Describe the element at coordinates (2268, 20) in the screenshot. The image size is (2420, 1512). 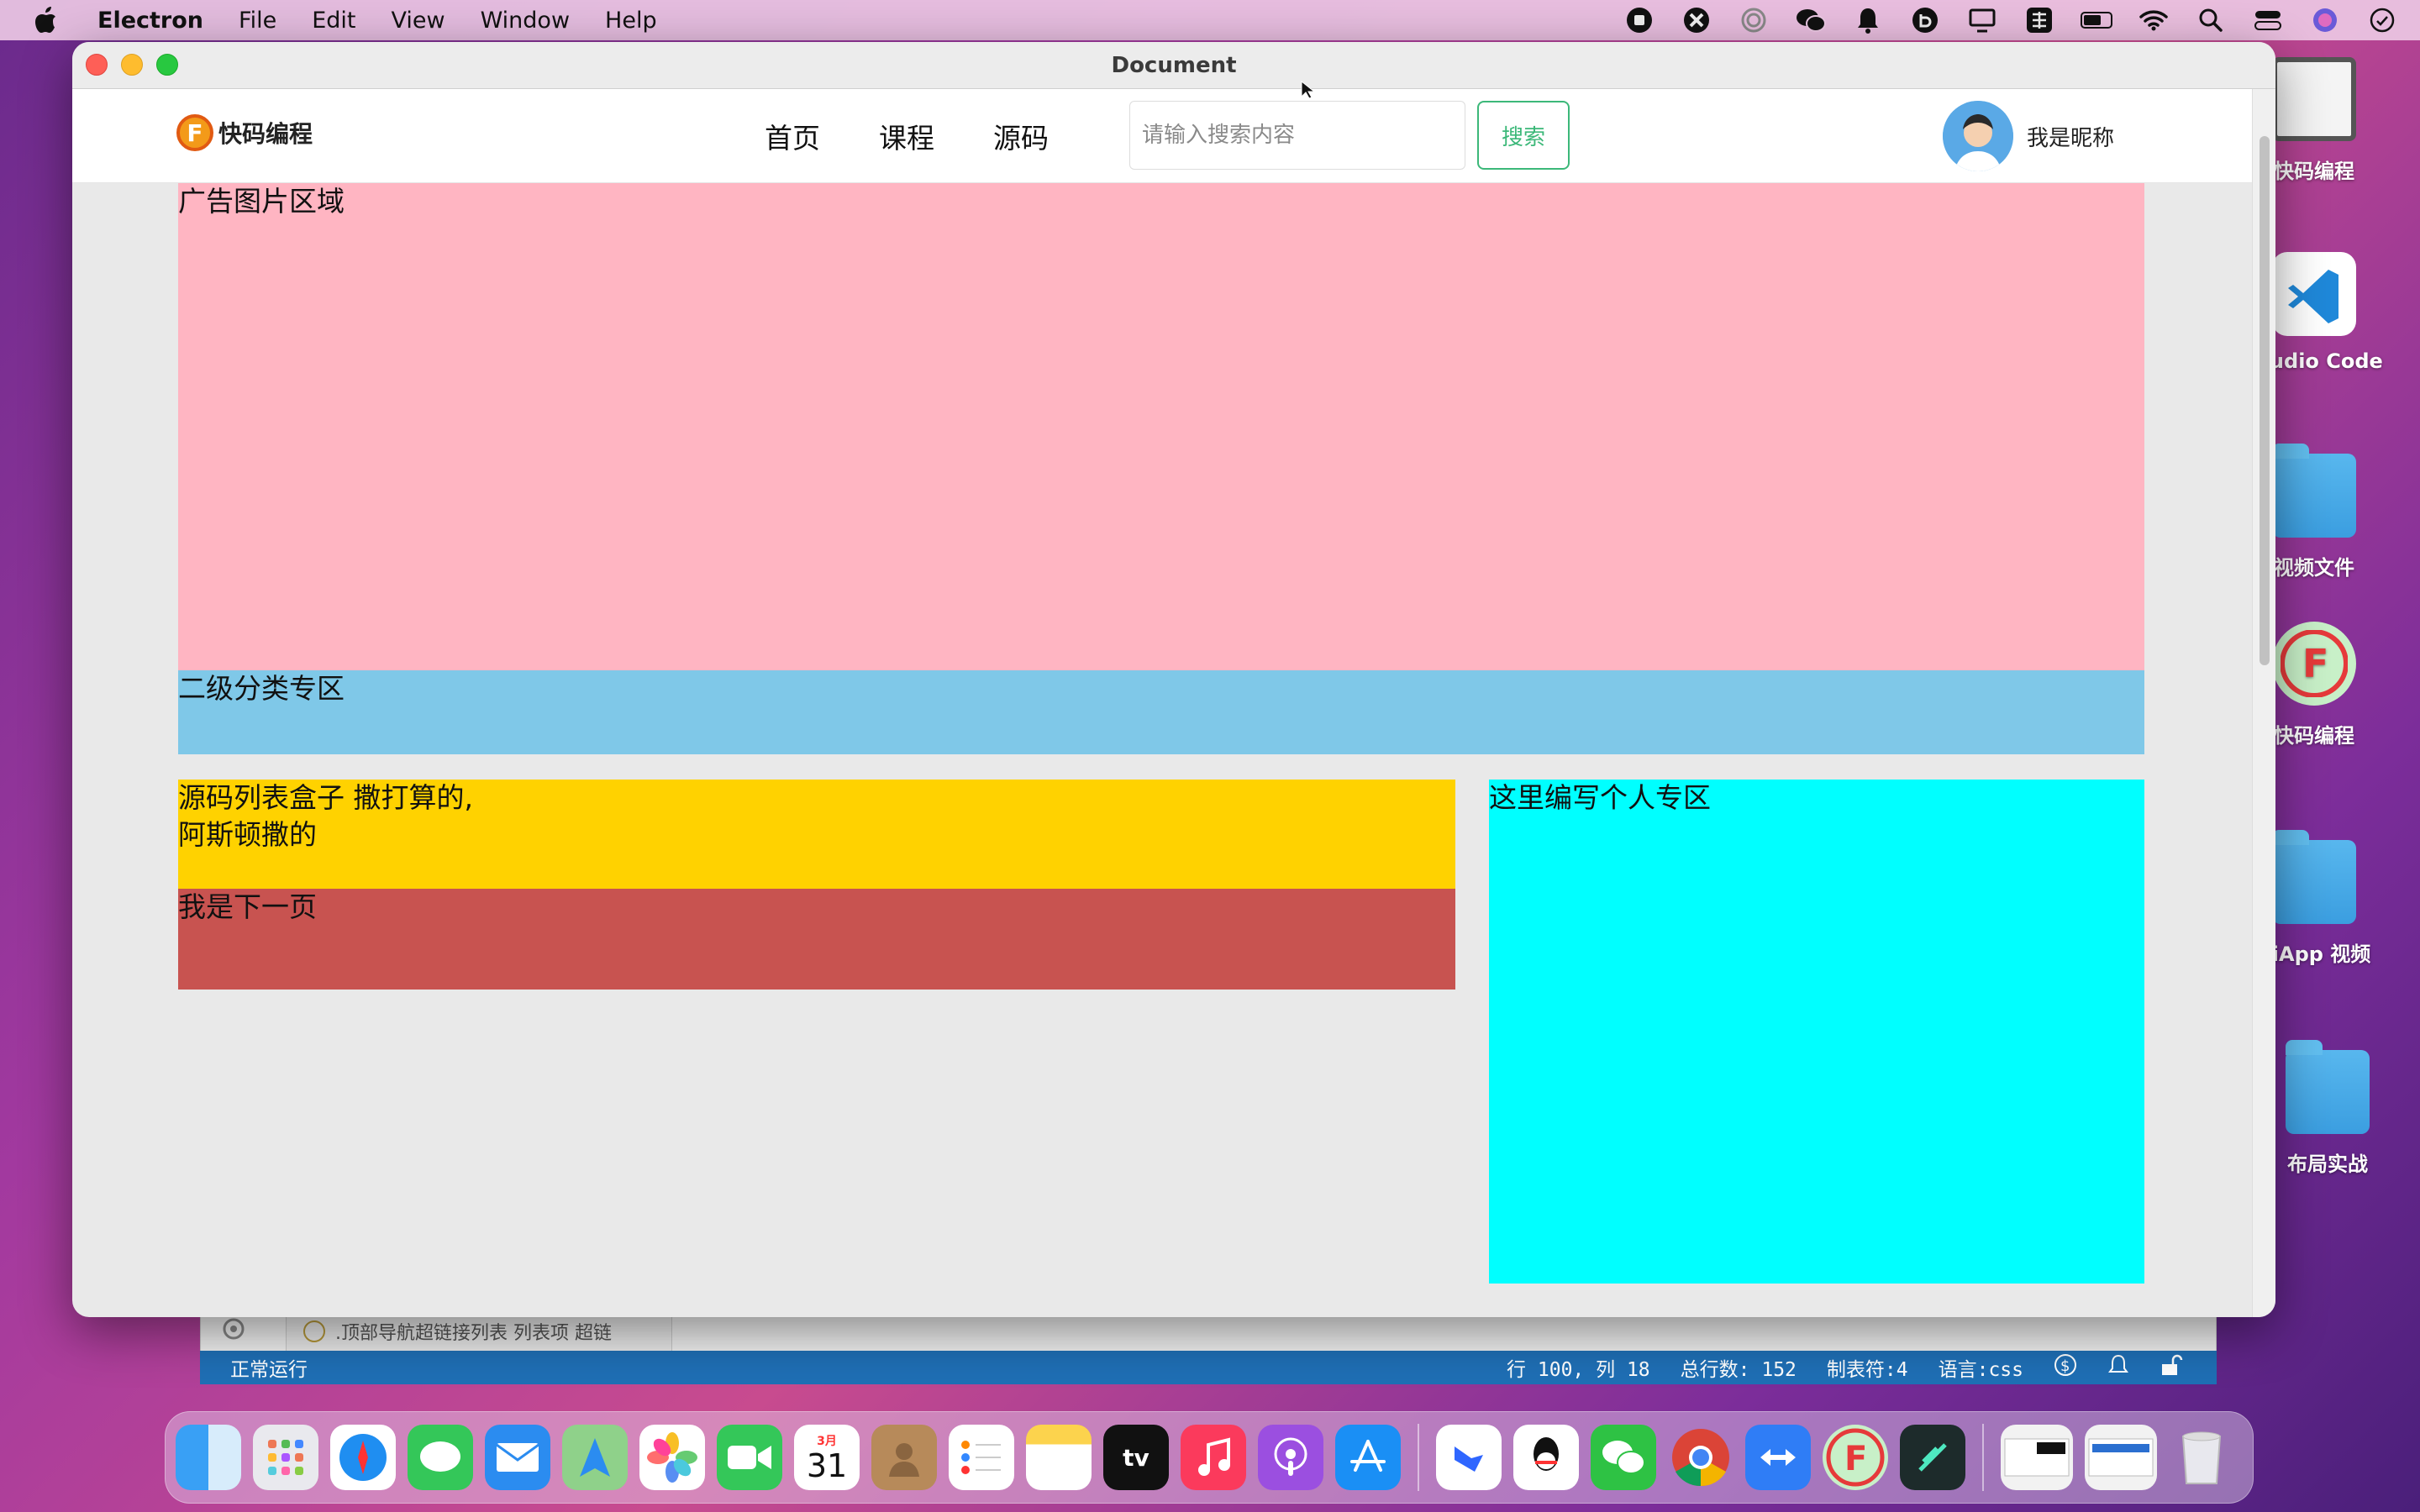
I see `control-center-icon` at that location.